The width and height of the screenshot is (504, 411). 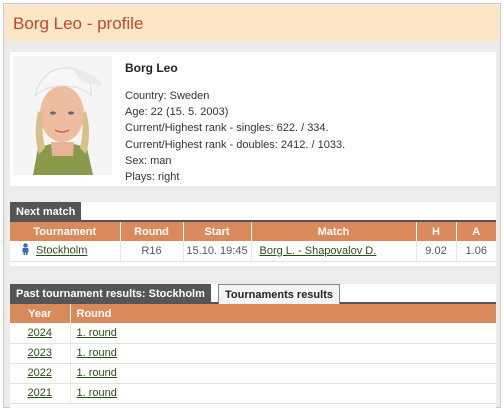 I want to click on year-link: 2021, so click(x=40, y=393).